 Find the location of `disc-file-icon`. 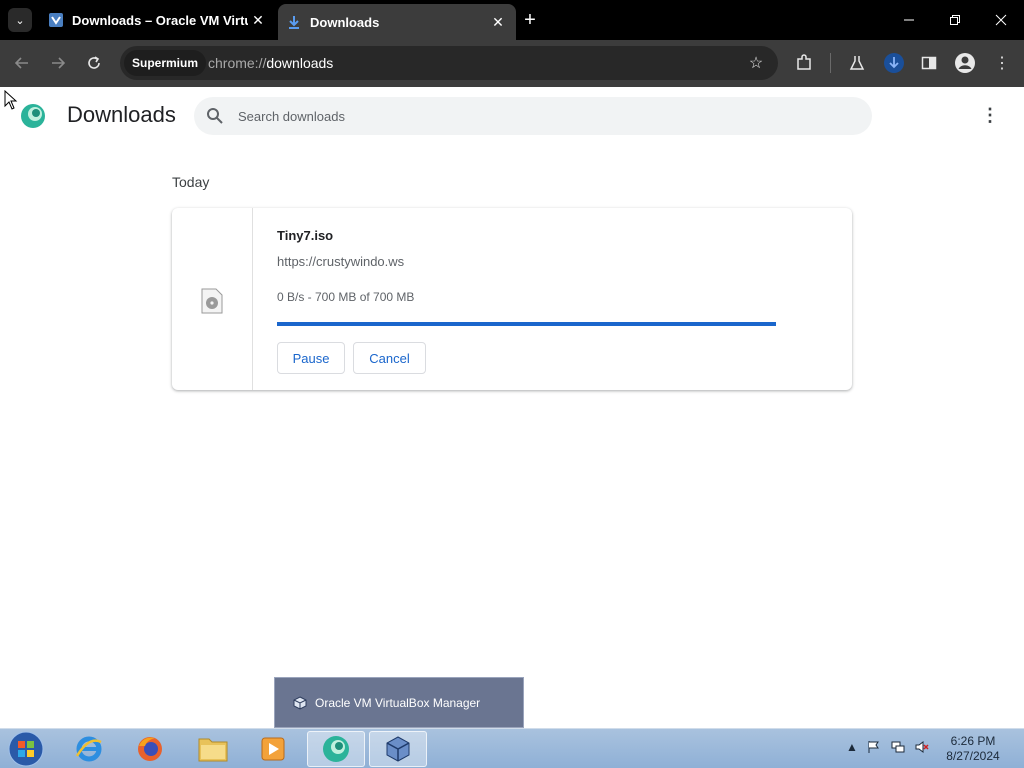

disc-file-icon is located at coordinates (212, 301).